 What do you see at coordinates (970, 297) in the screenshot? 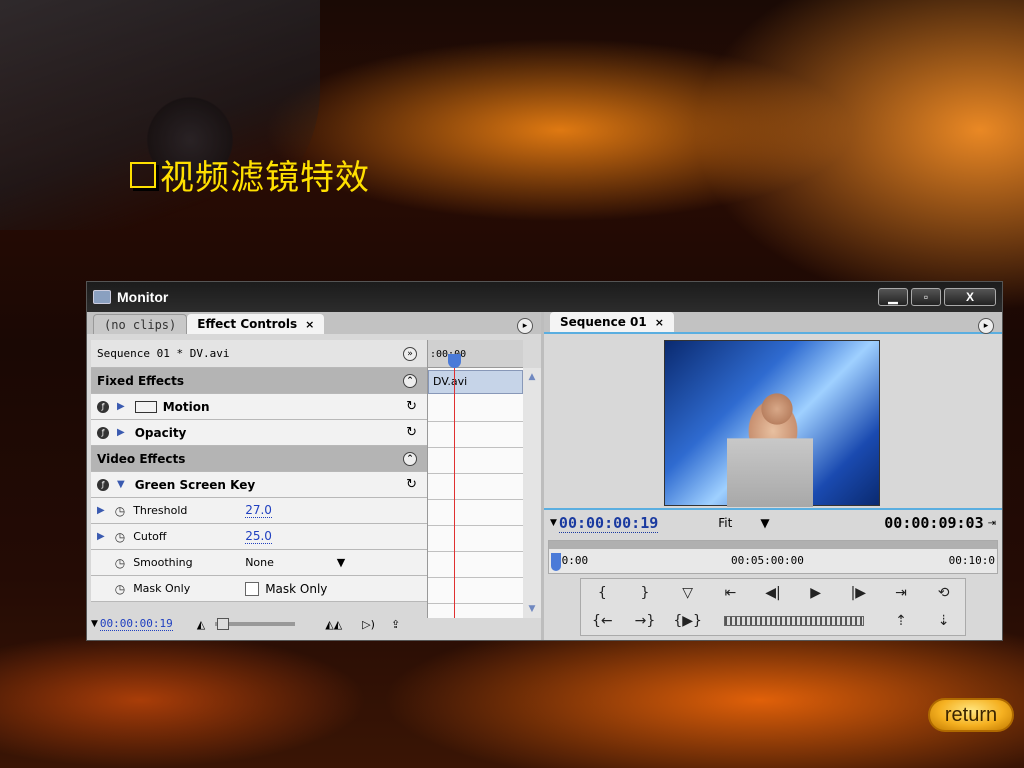
I see `close-button: X` at bounding box center [970, 297].